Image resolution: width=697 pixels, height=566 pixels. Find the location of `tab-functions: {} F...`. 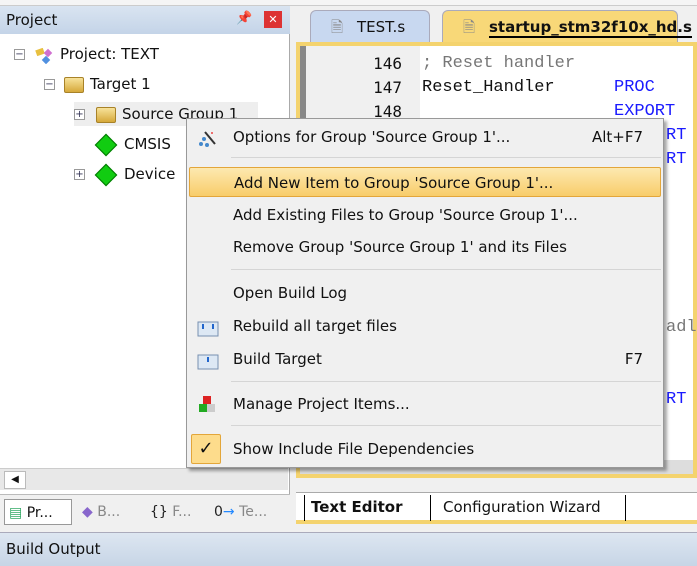

tab-functions: {} F... is located at coordinates (168, 512).